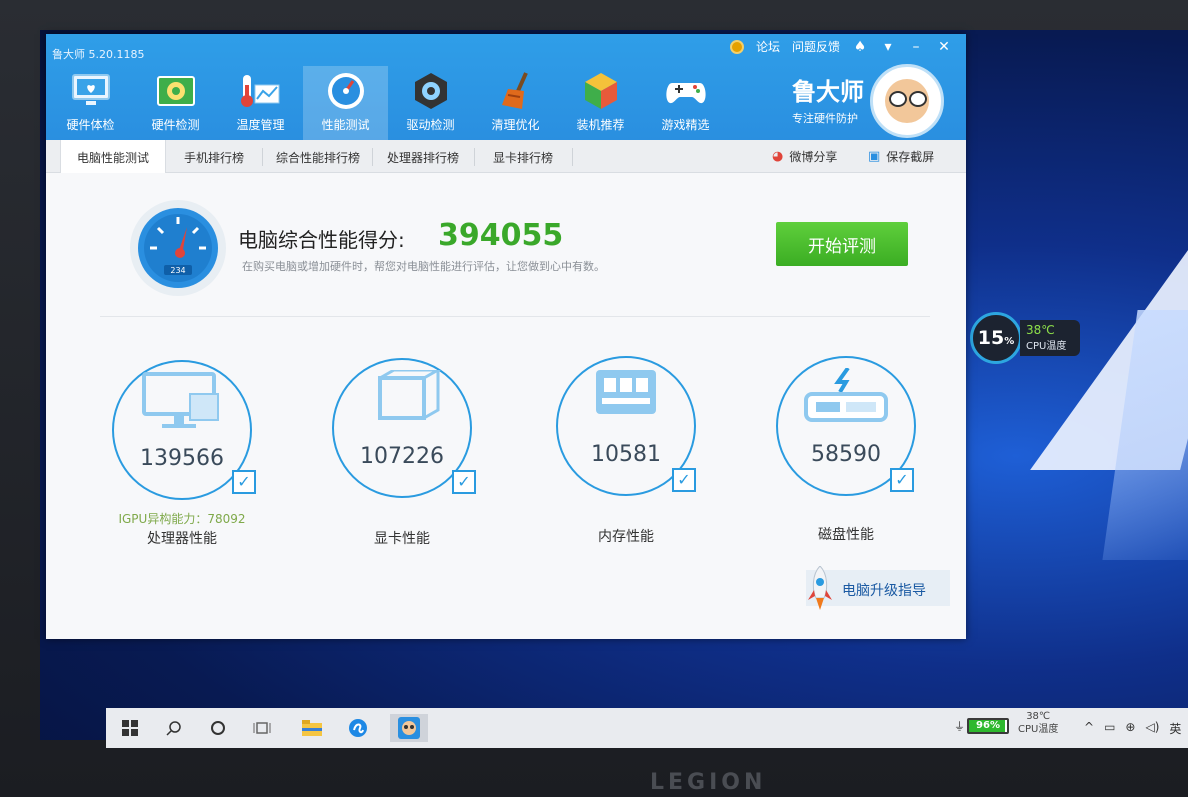  What do you see at coordinates (430, 125) in the screenshot?
I see `nav-label: 驱动检测` at bounding box center [430, 125].